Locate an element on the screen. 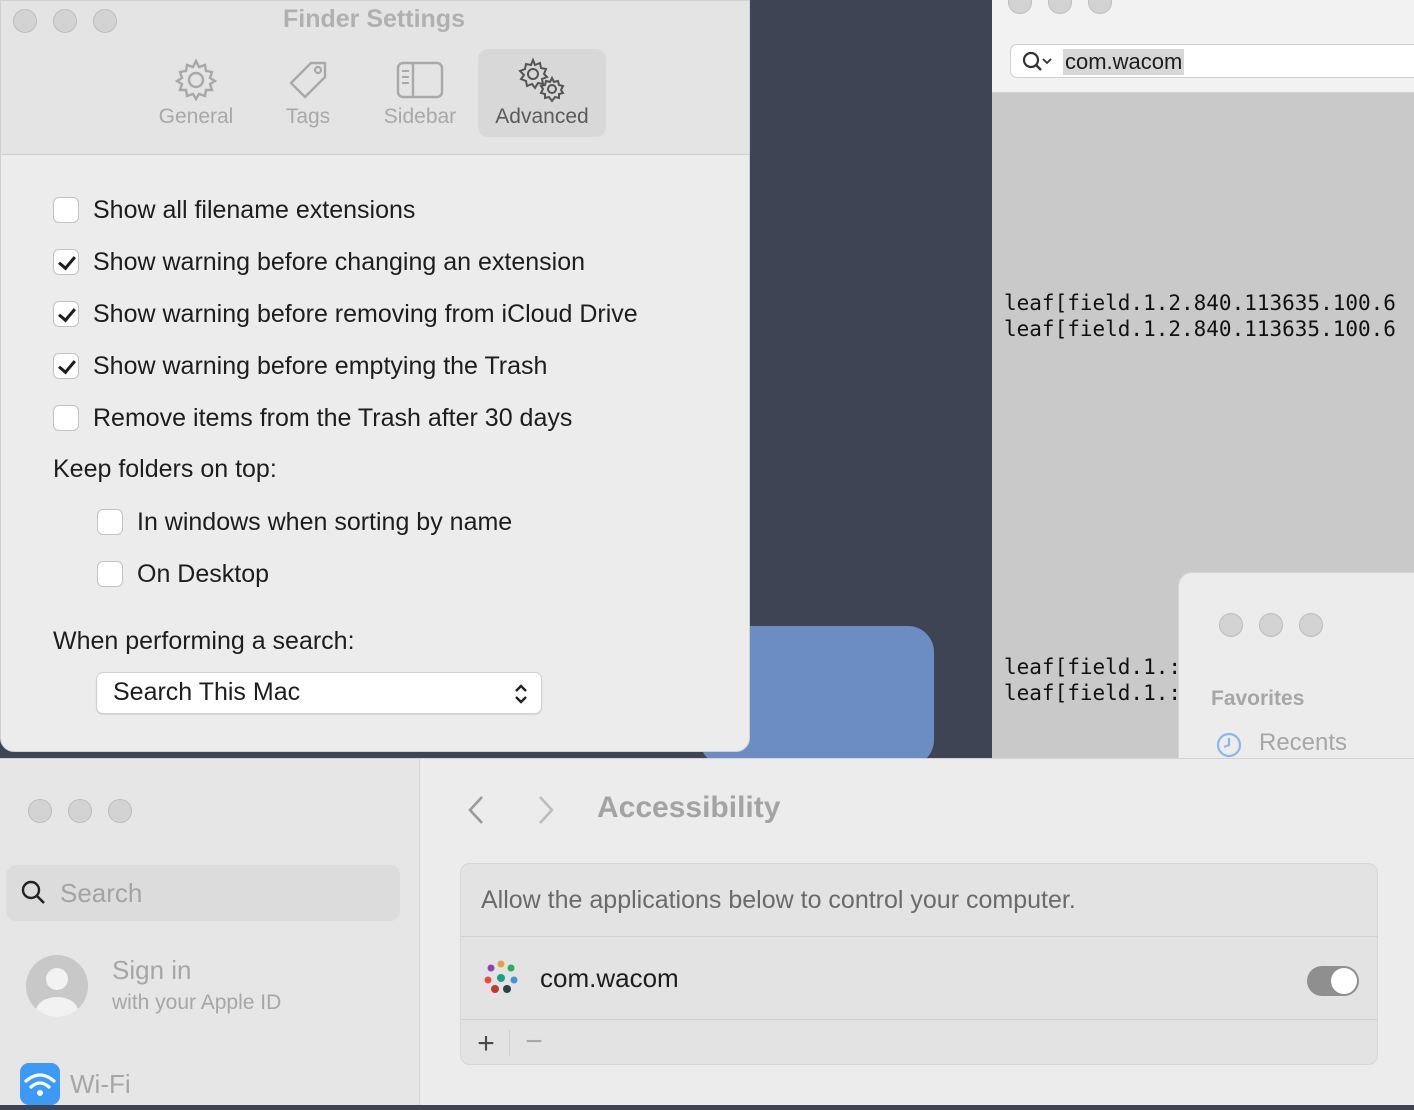 The height and width of the screenshot is (1110, 1414). console-search-field: com.wacom is located at coordinates (1212, 61).